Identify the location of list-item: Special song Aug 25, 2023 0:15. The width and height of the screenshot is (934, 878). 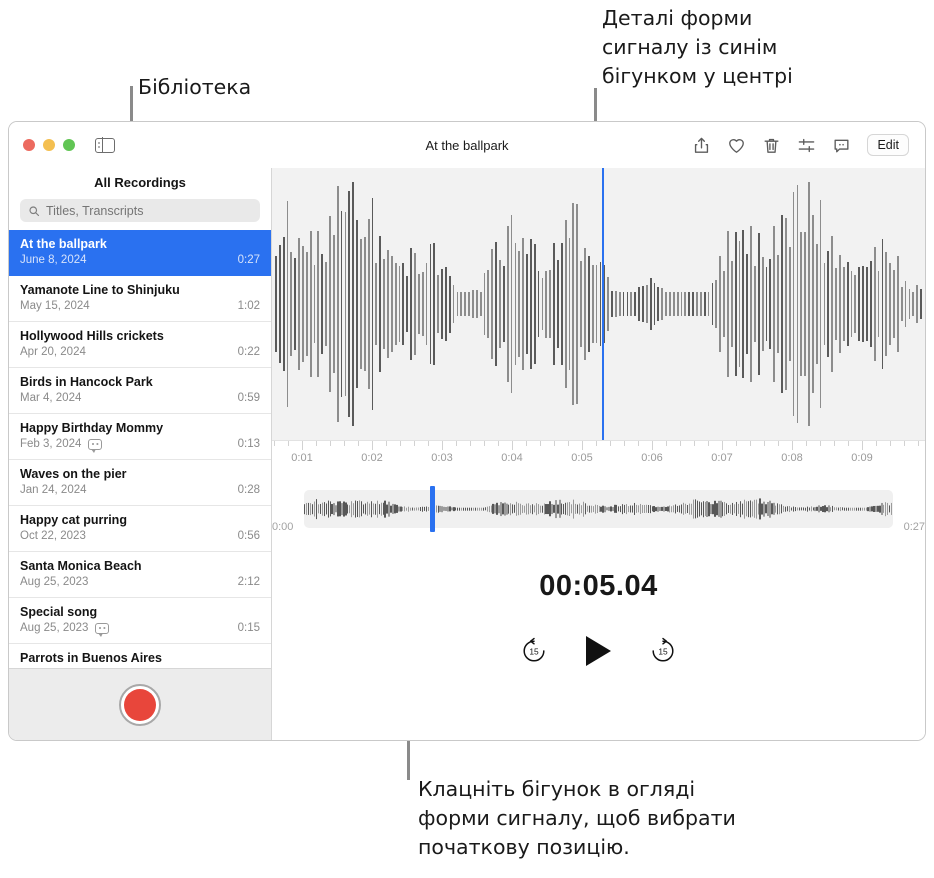
(140, 621).